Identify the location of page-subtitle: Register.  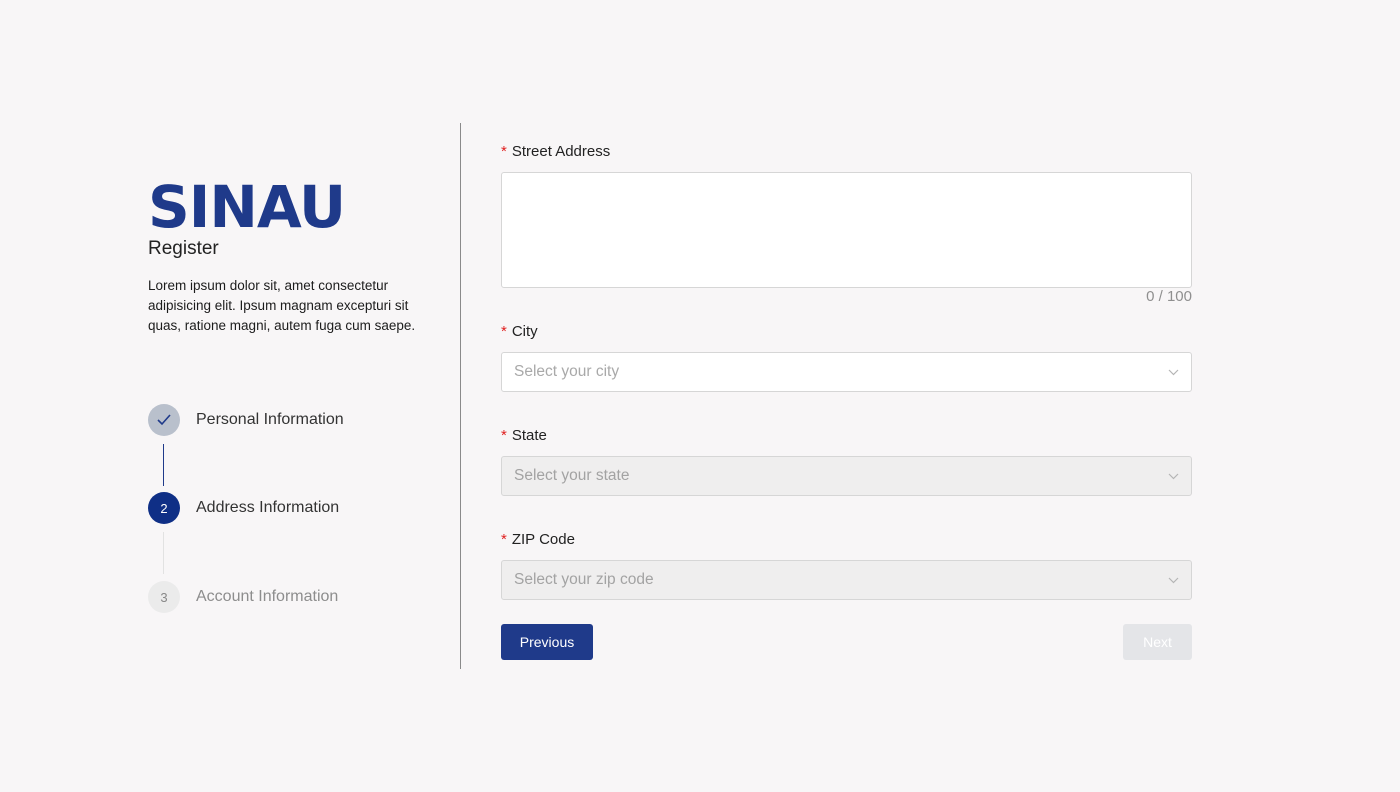
(183, 248).